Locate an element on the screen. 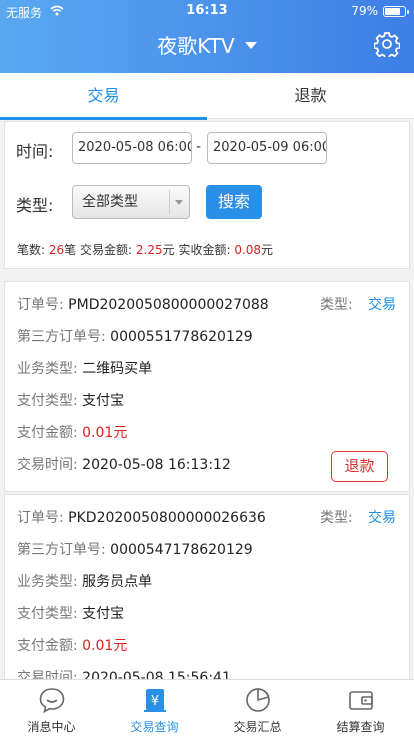 The width and height of the screenshot is (414, 736). order-no-row: 订单号: PMD2020050800000027088 is located at coordinates (143, 304).